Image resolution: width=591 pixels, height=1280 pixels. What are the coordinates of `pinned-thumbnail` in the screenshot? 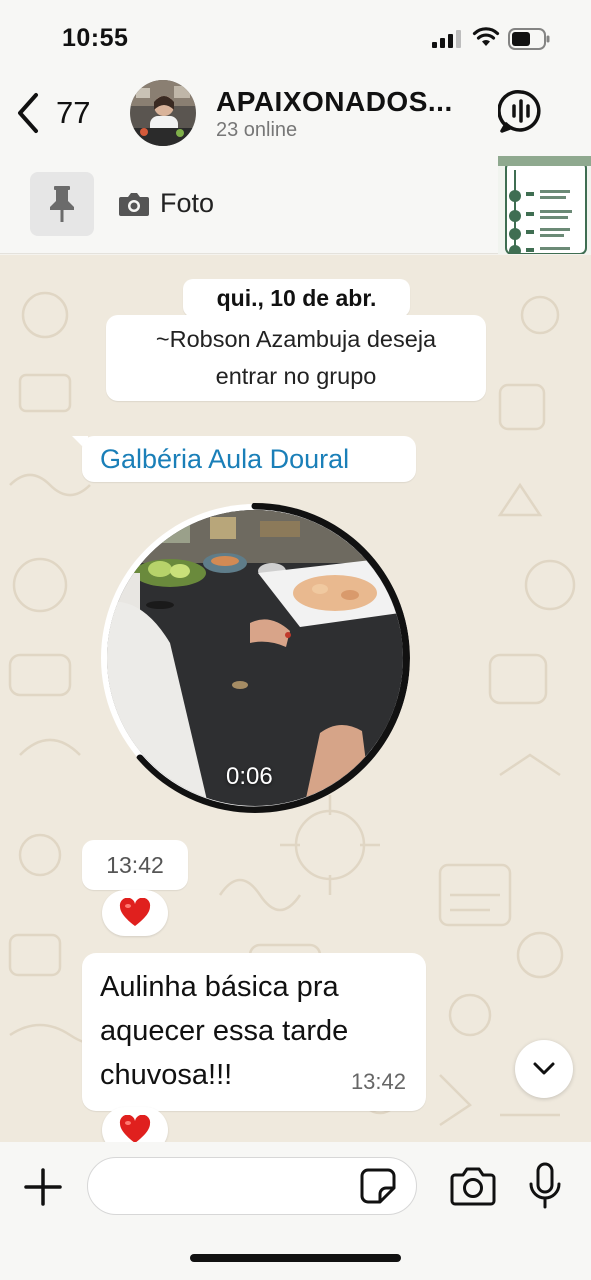 It's located at (544, 205).